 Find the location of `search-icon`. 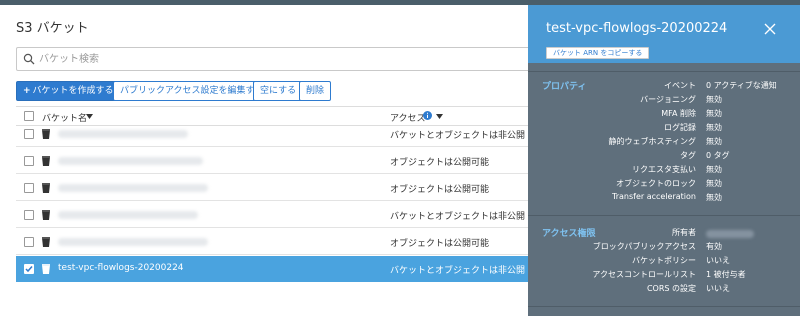

search-icon is located at coordinates (29, 59).